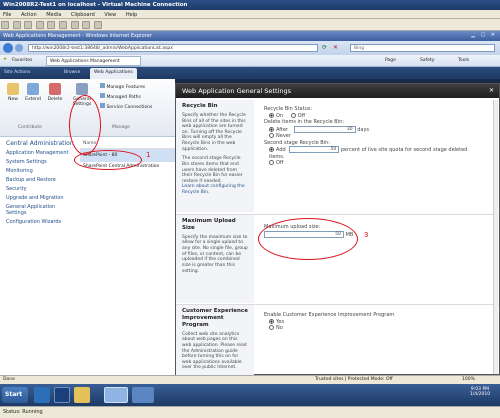 The image size is (500, 418). Describe the element at coordinates (121, 127) in the screenshot. I see `group-manage: Manage` at that location.